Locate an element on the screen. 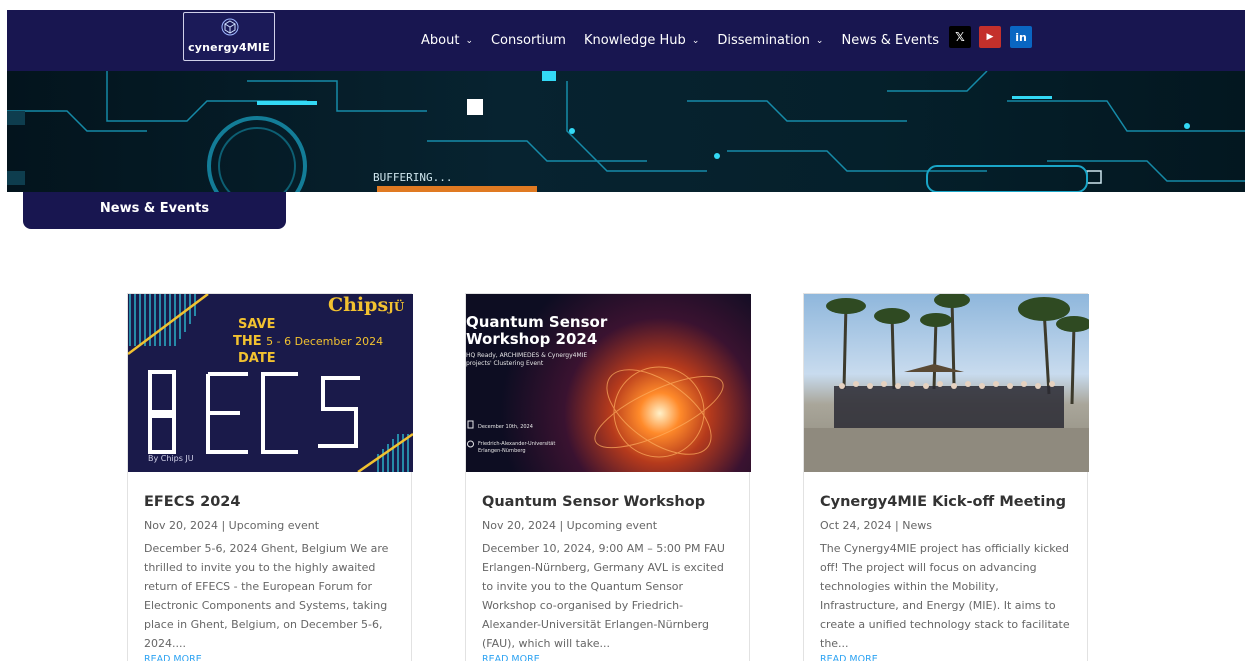  post-meta: Oct 24, 2024 | News is located at coordinates (947, 526).